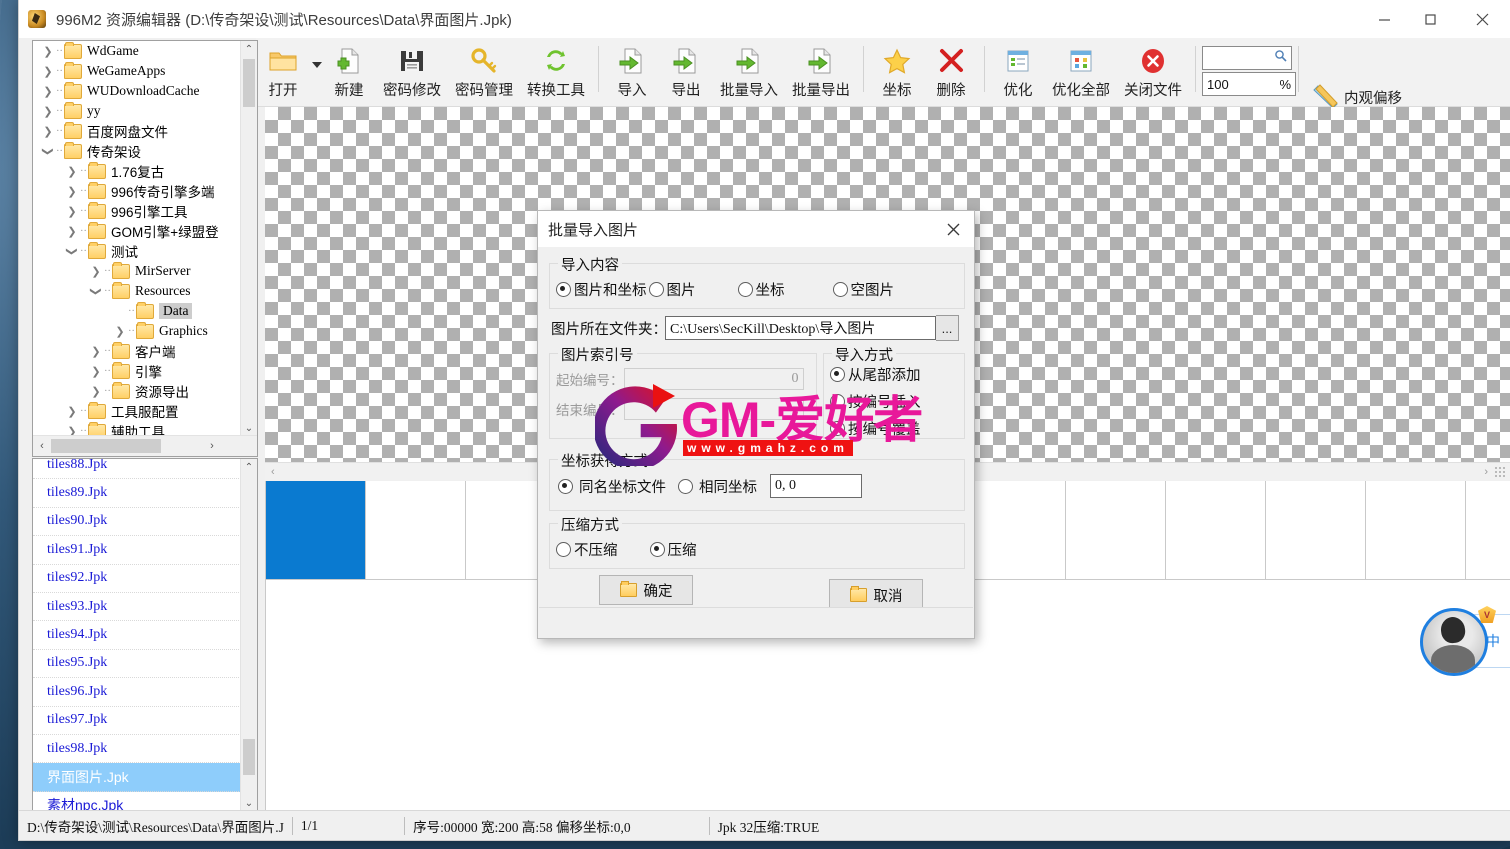 The image size is (1510, 849). What do you see at coordinates (646, 590) in the screenshot?
I see `dialog-ok-button: 确定` at bounding box center [646, 590].